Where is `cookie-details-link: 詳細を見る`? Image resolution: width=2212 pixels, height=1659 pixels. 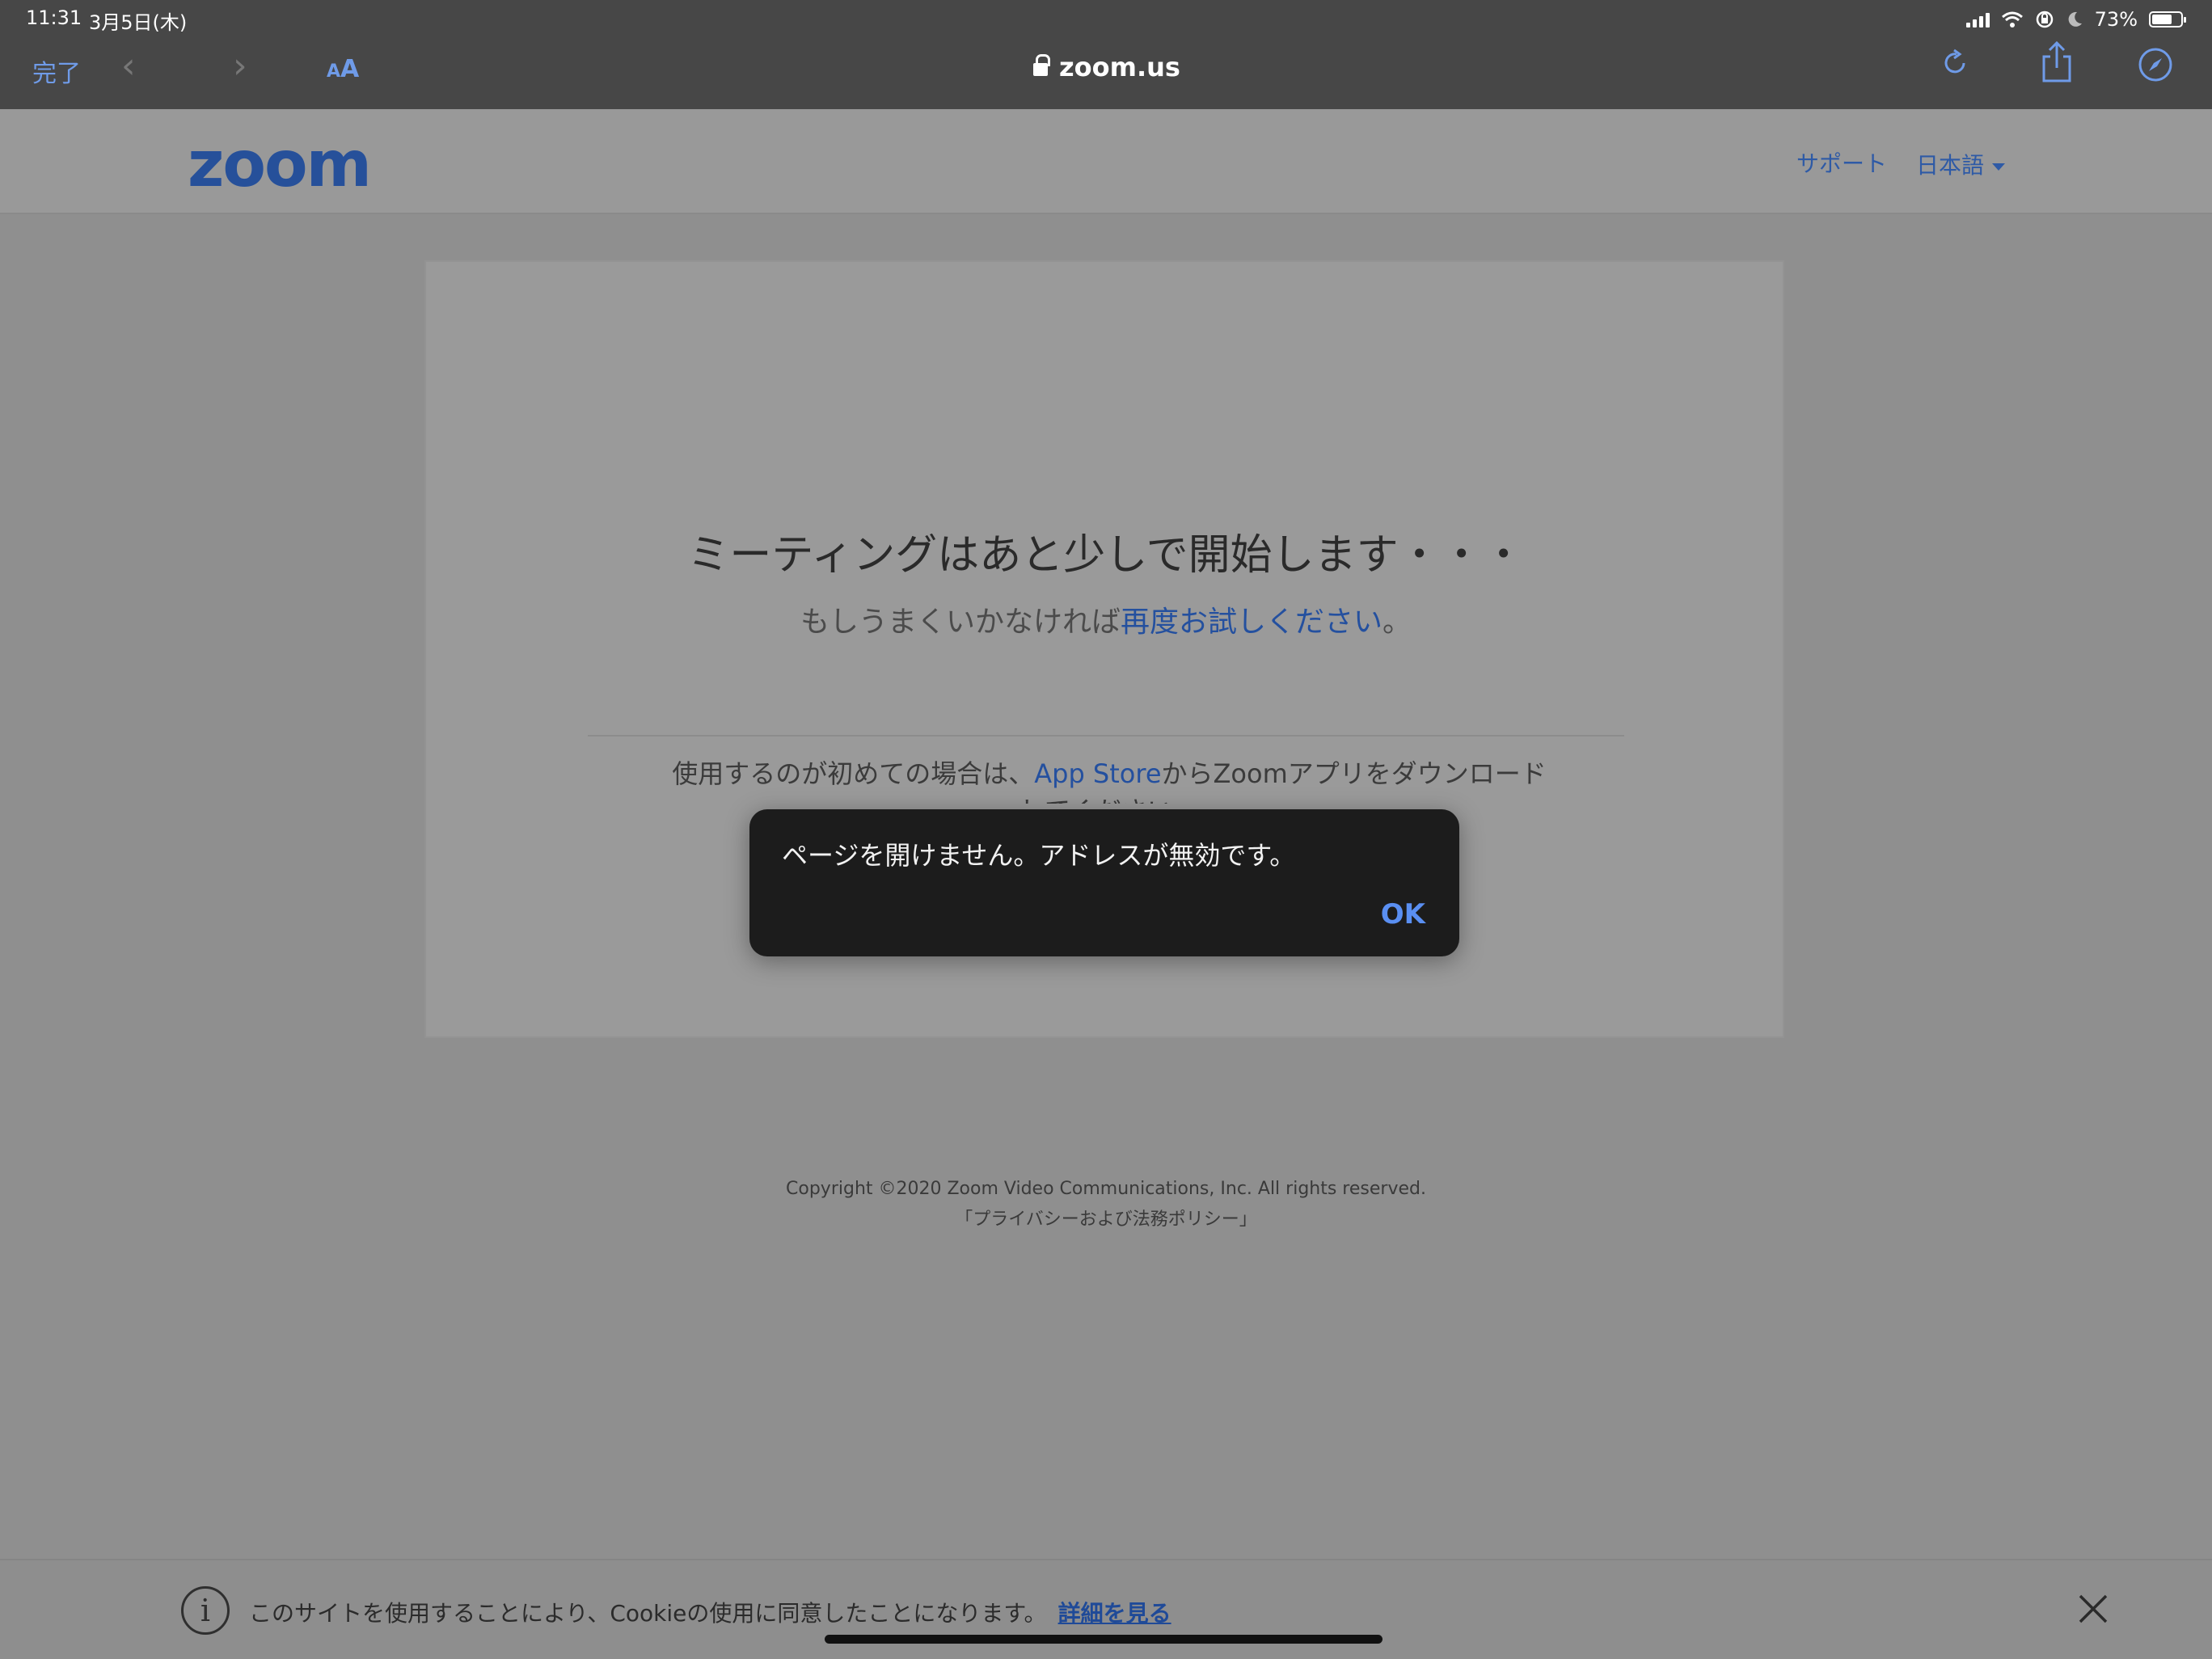
cookie-details-link: 詳細を見る is located at coordinates (1115, 1613).